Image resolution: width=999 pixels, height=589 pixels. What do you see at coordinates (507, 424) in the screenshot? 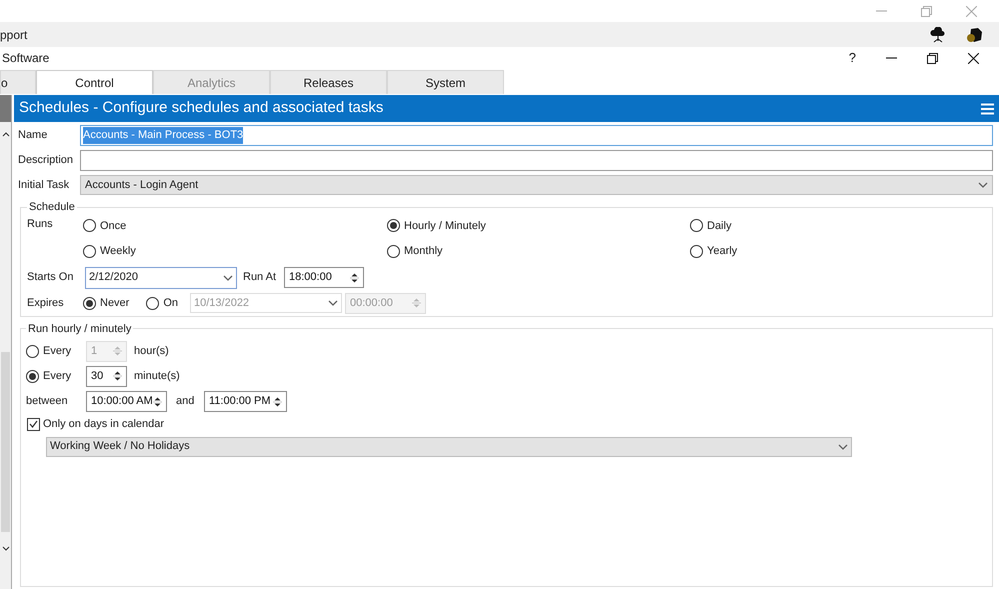
I see `calendar-checkbox-row: Only on days in calendar` at bounding box center [507, 424].